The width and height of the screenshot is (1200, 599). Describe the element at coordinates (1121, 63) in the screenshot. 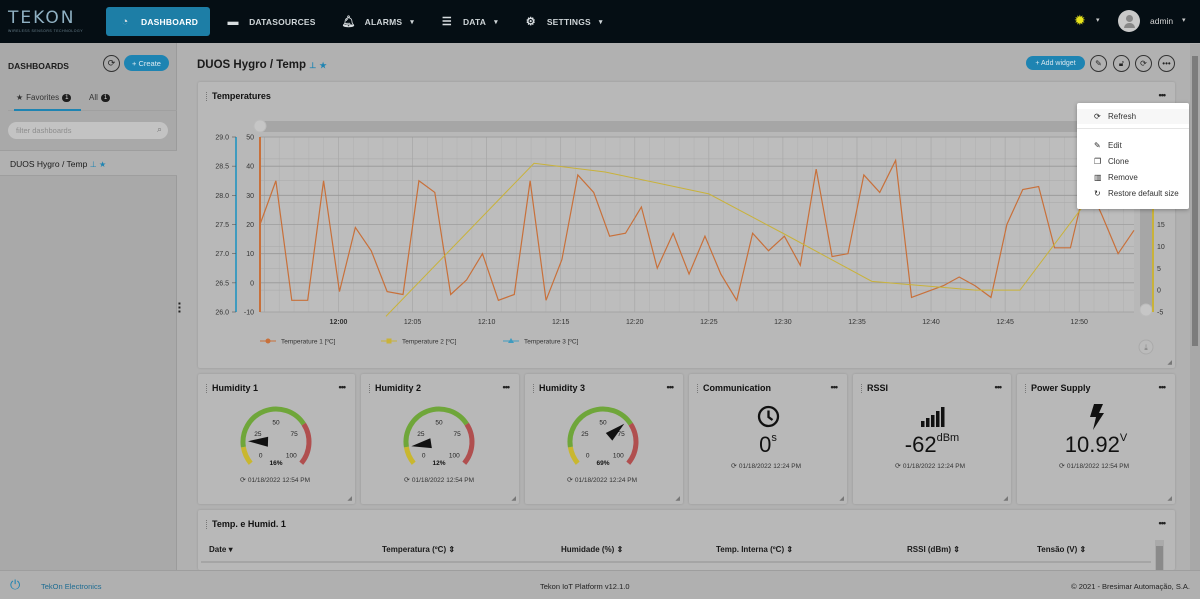

I see `unlock-button: 🔓︎` at that location.